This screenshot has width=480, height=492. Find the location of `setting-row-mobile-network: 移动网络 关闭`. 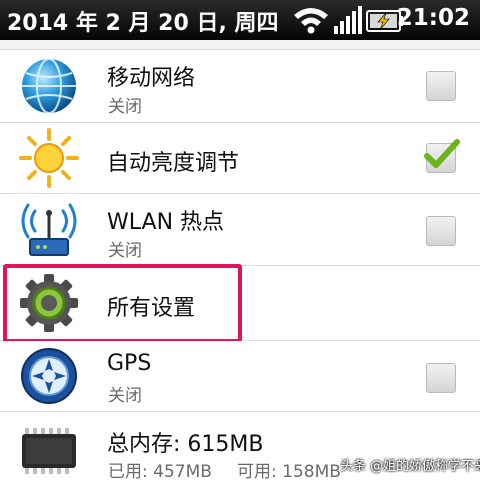

setting-row-mobile-network: 移动网络 关闭 is located at coordinates (240, 86).